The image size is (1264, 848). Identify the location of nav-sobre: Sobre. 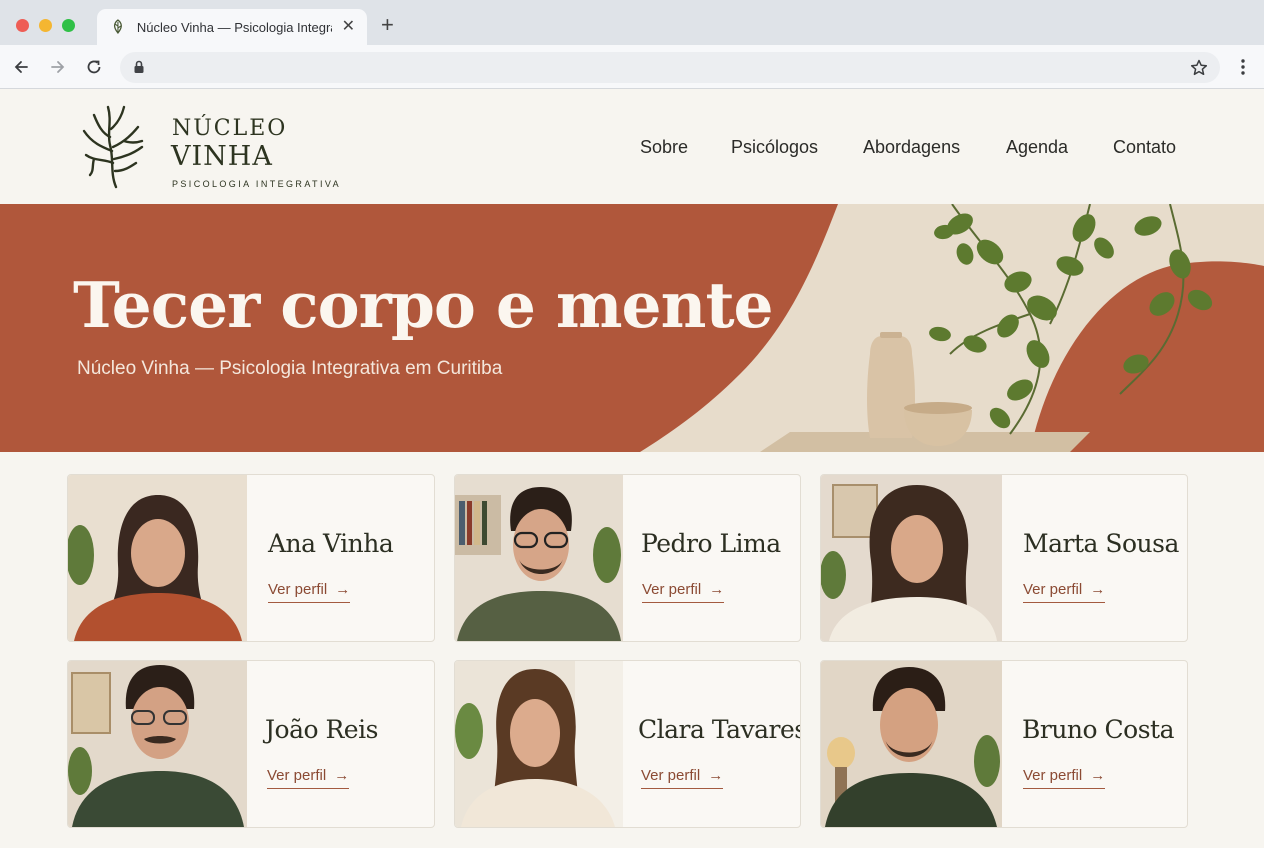
(664, 147).